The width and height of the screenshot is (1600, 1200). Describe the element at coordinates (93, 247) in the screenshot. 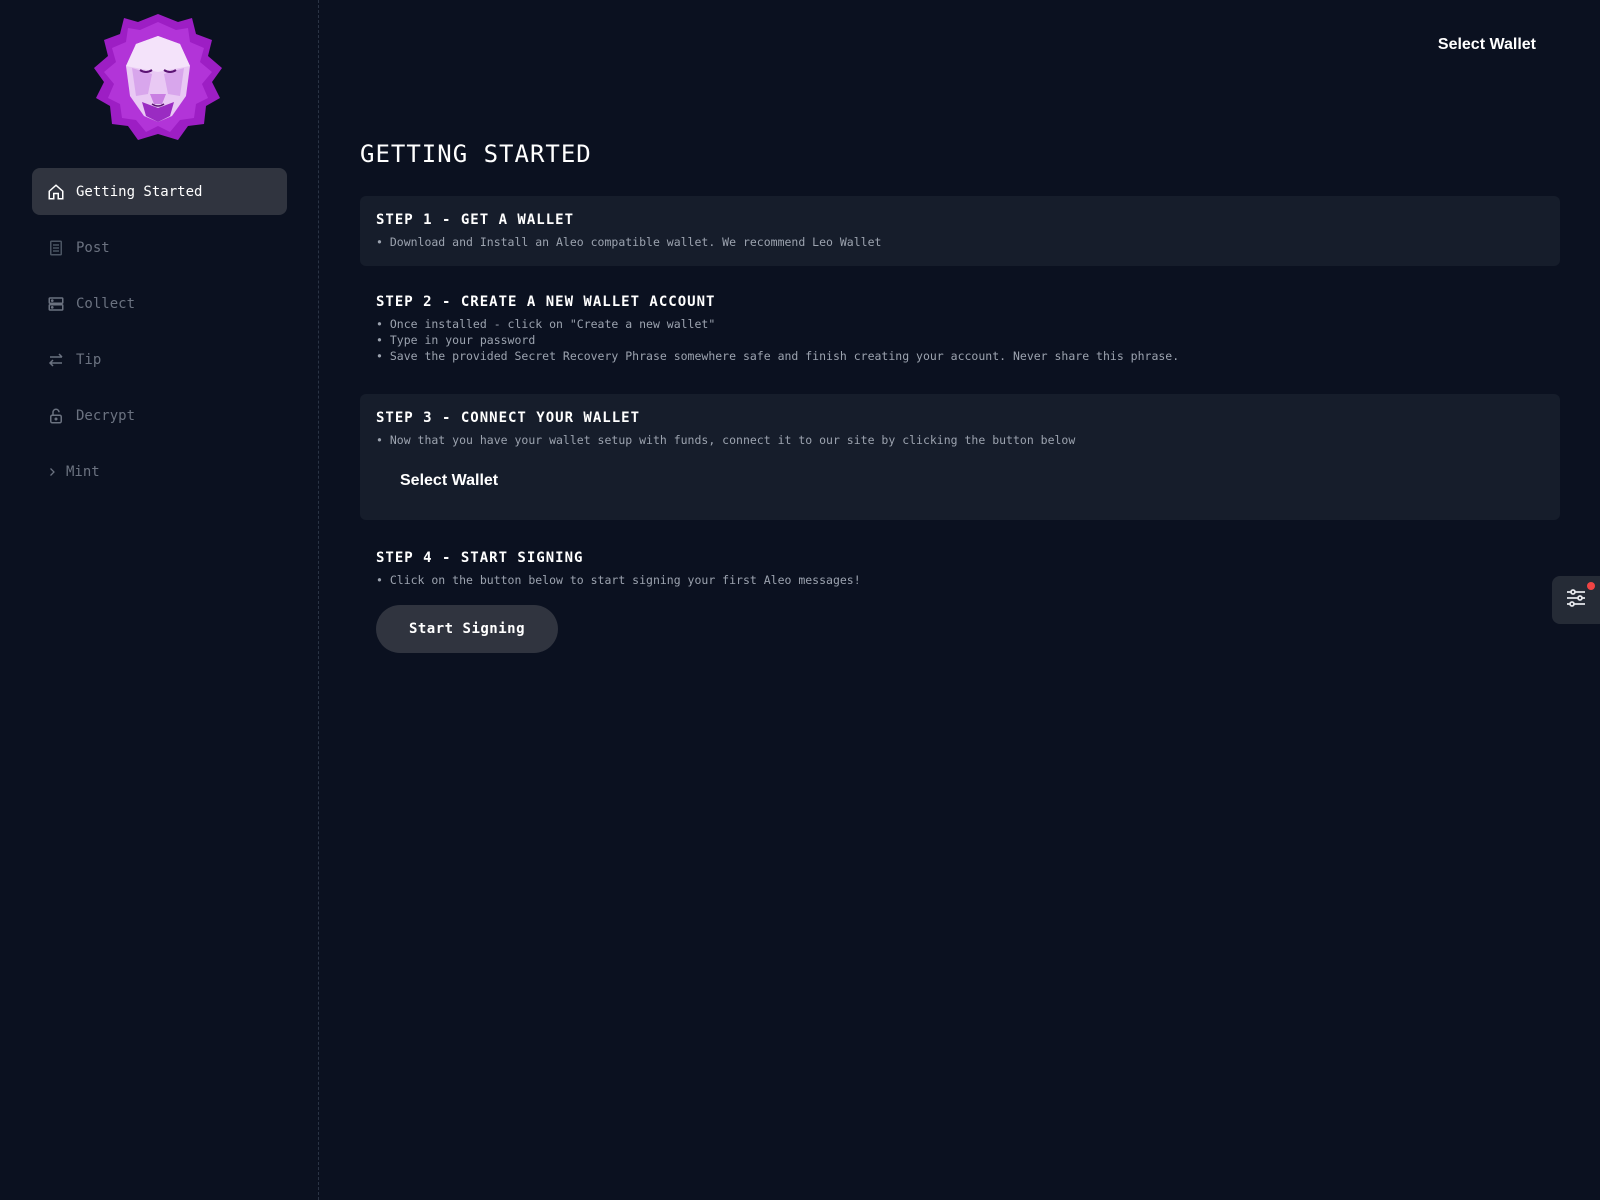

I see `sidebar-item-label: Post` at that location.